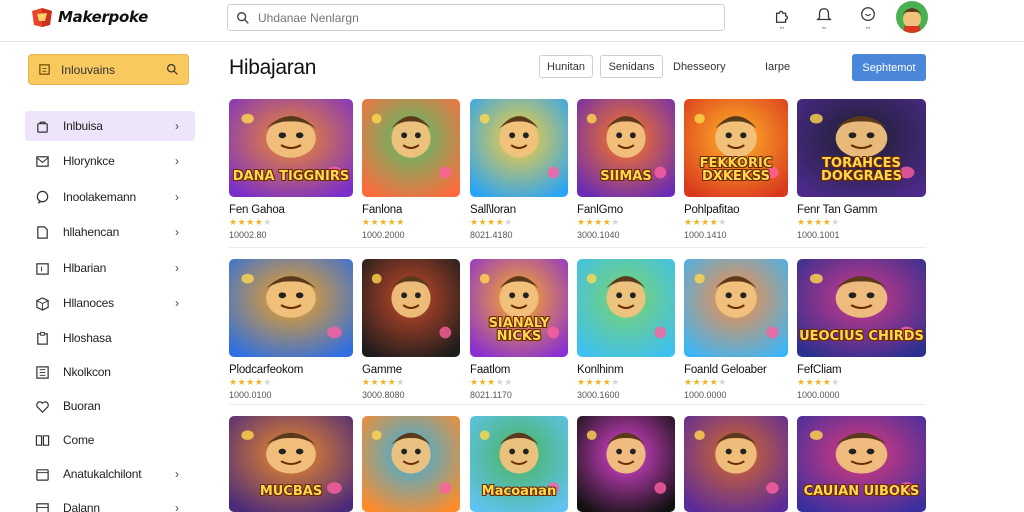 This screenshot has height=512, width=1024. I want to click on game-card: Sall\loran ★★★★★ 8021.4180, so click(519, 169).